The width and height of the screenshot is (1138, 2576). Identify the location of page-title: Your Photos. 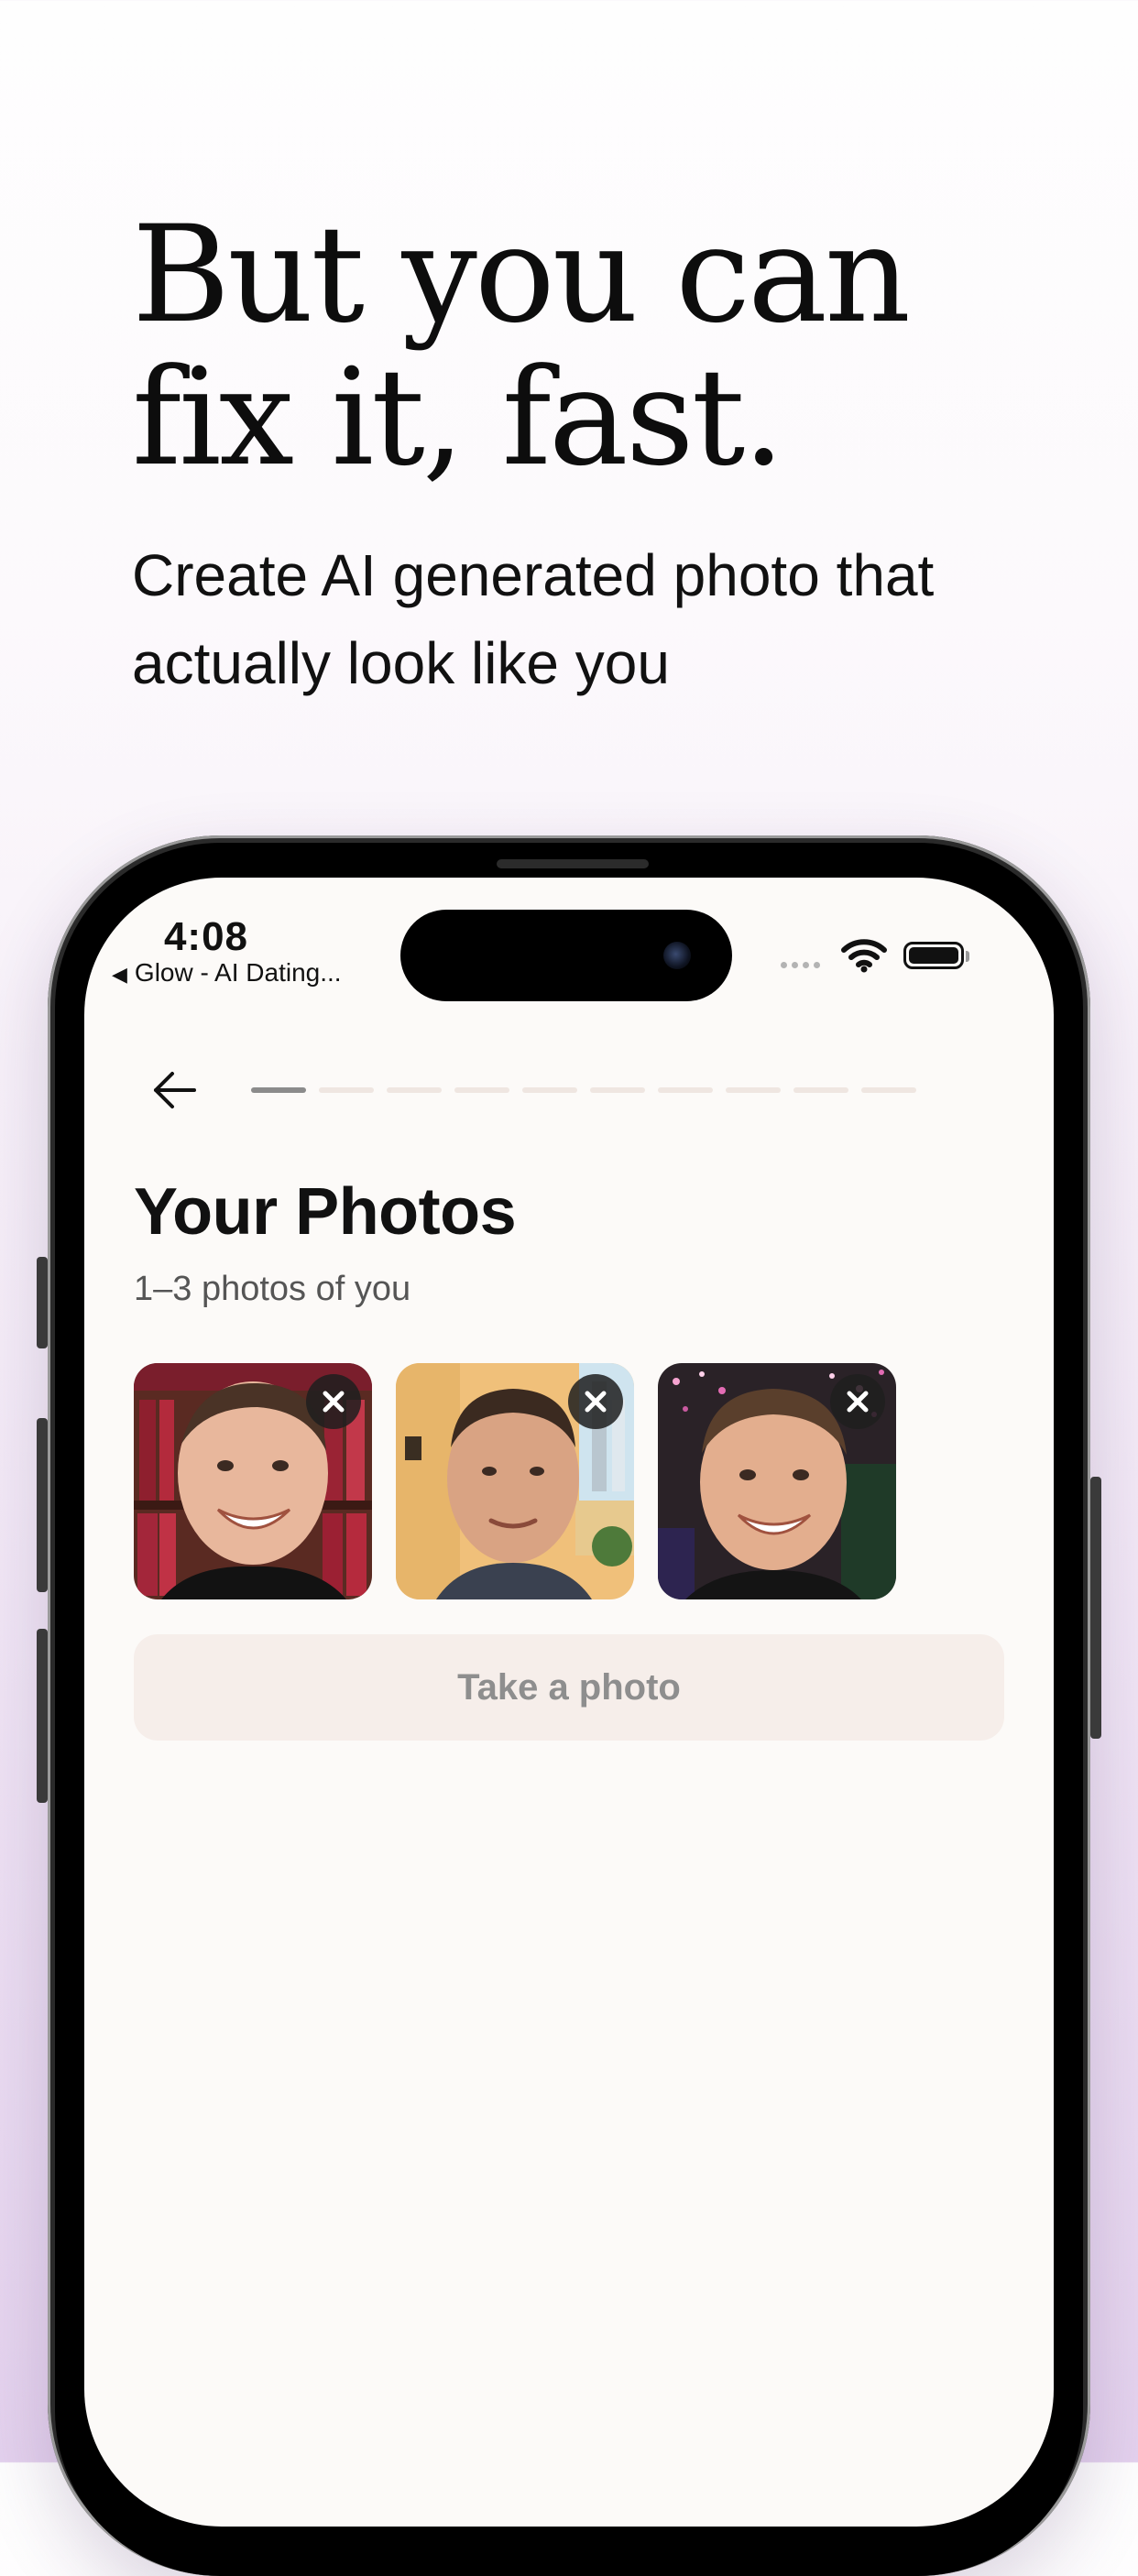
(325, 1212).